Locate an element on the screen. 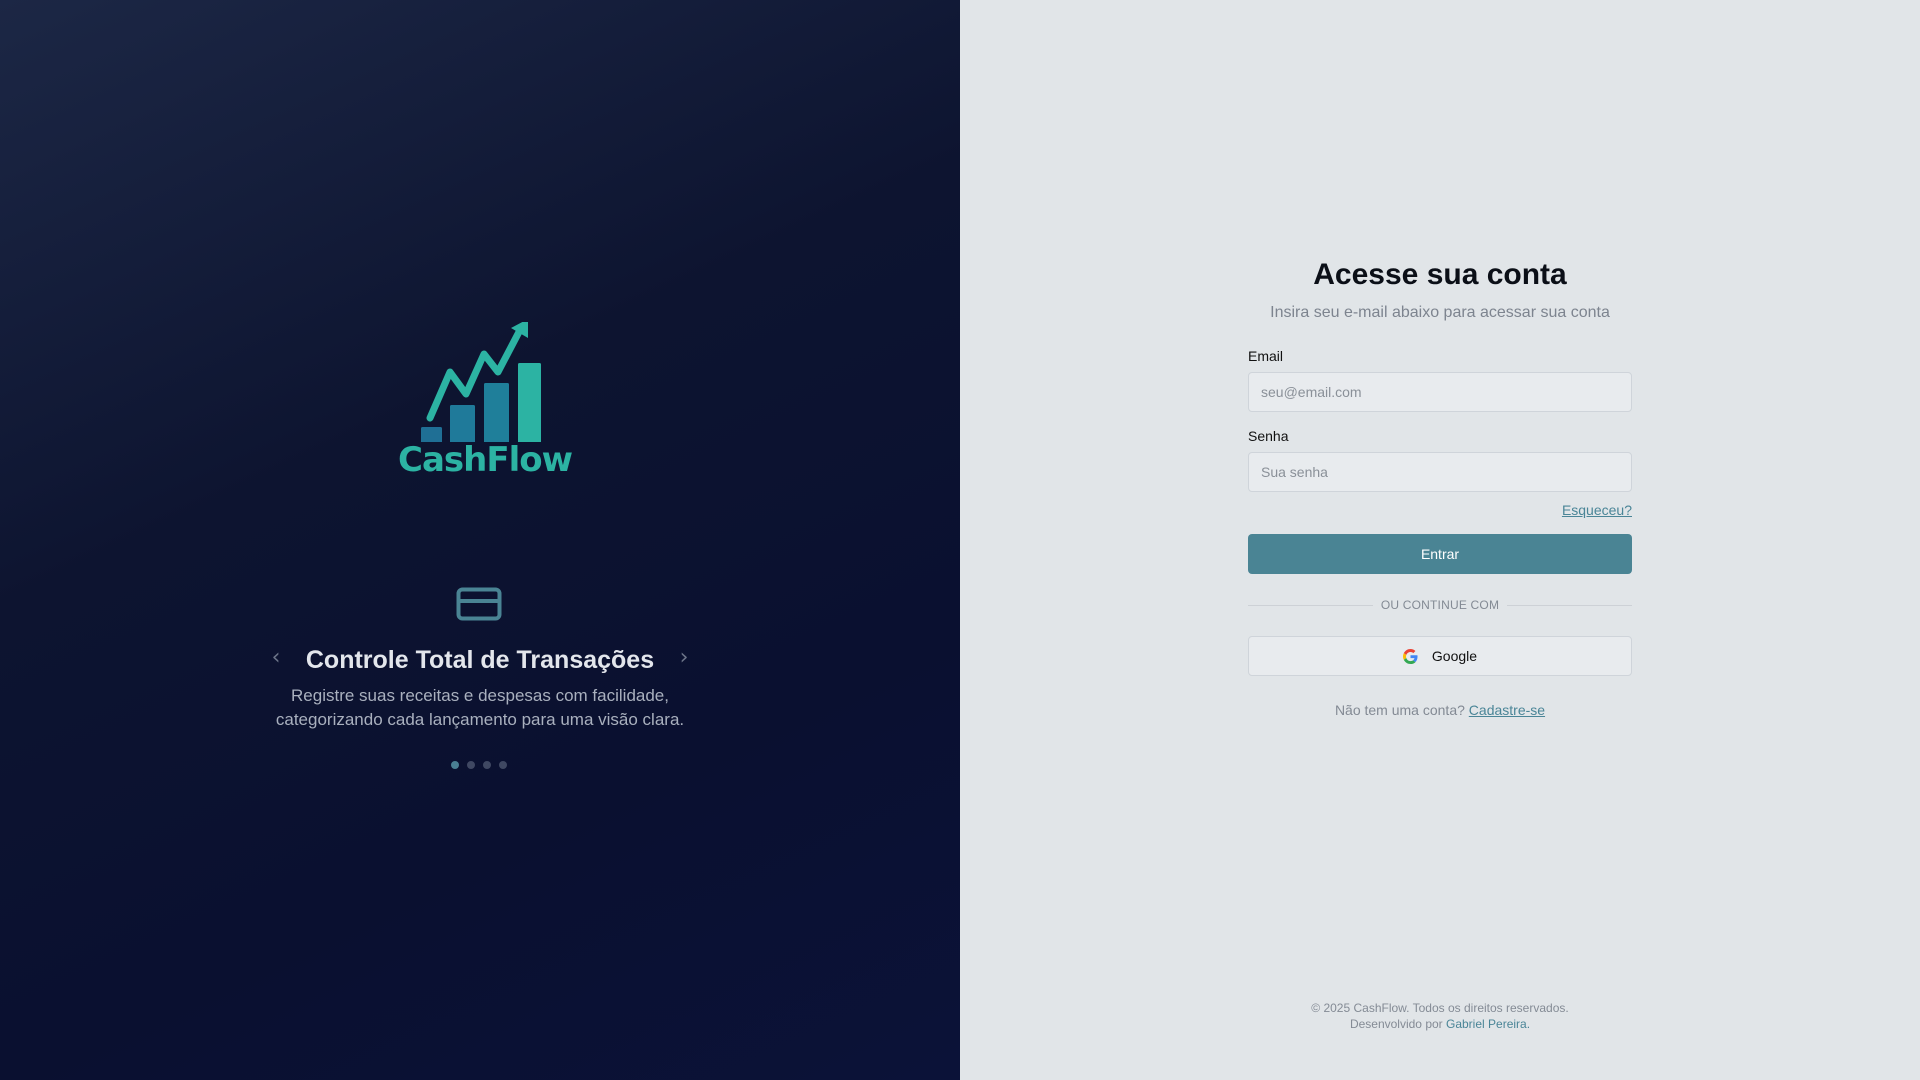  credit-card-icon is located at coordinates (479, 604).